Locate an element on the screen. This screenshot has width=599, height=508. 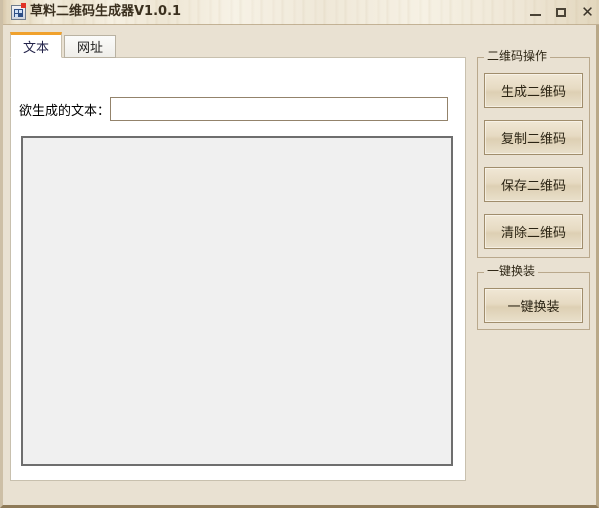
generate-qrcode-button: 生成二维码 is located at coordinates (533, 90).